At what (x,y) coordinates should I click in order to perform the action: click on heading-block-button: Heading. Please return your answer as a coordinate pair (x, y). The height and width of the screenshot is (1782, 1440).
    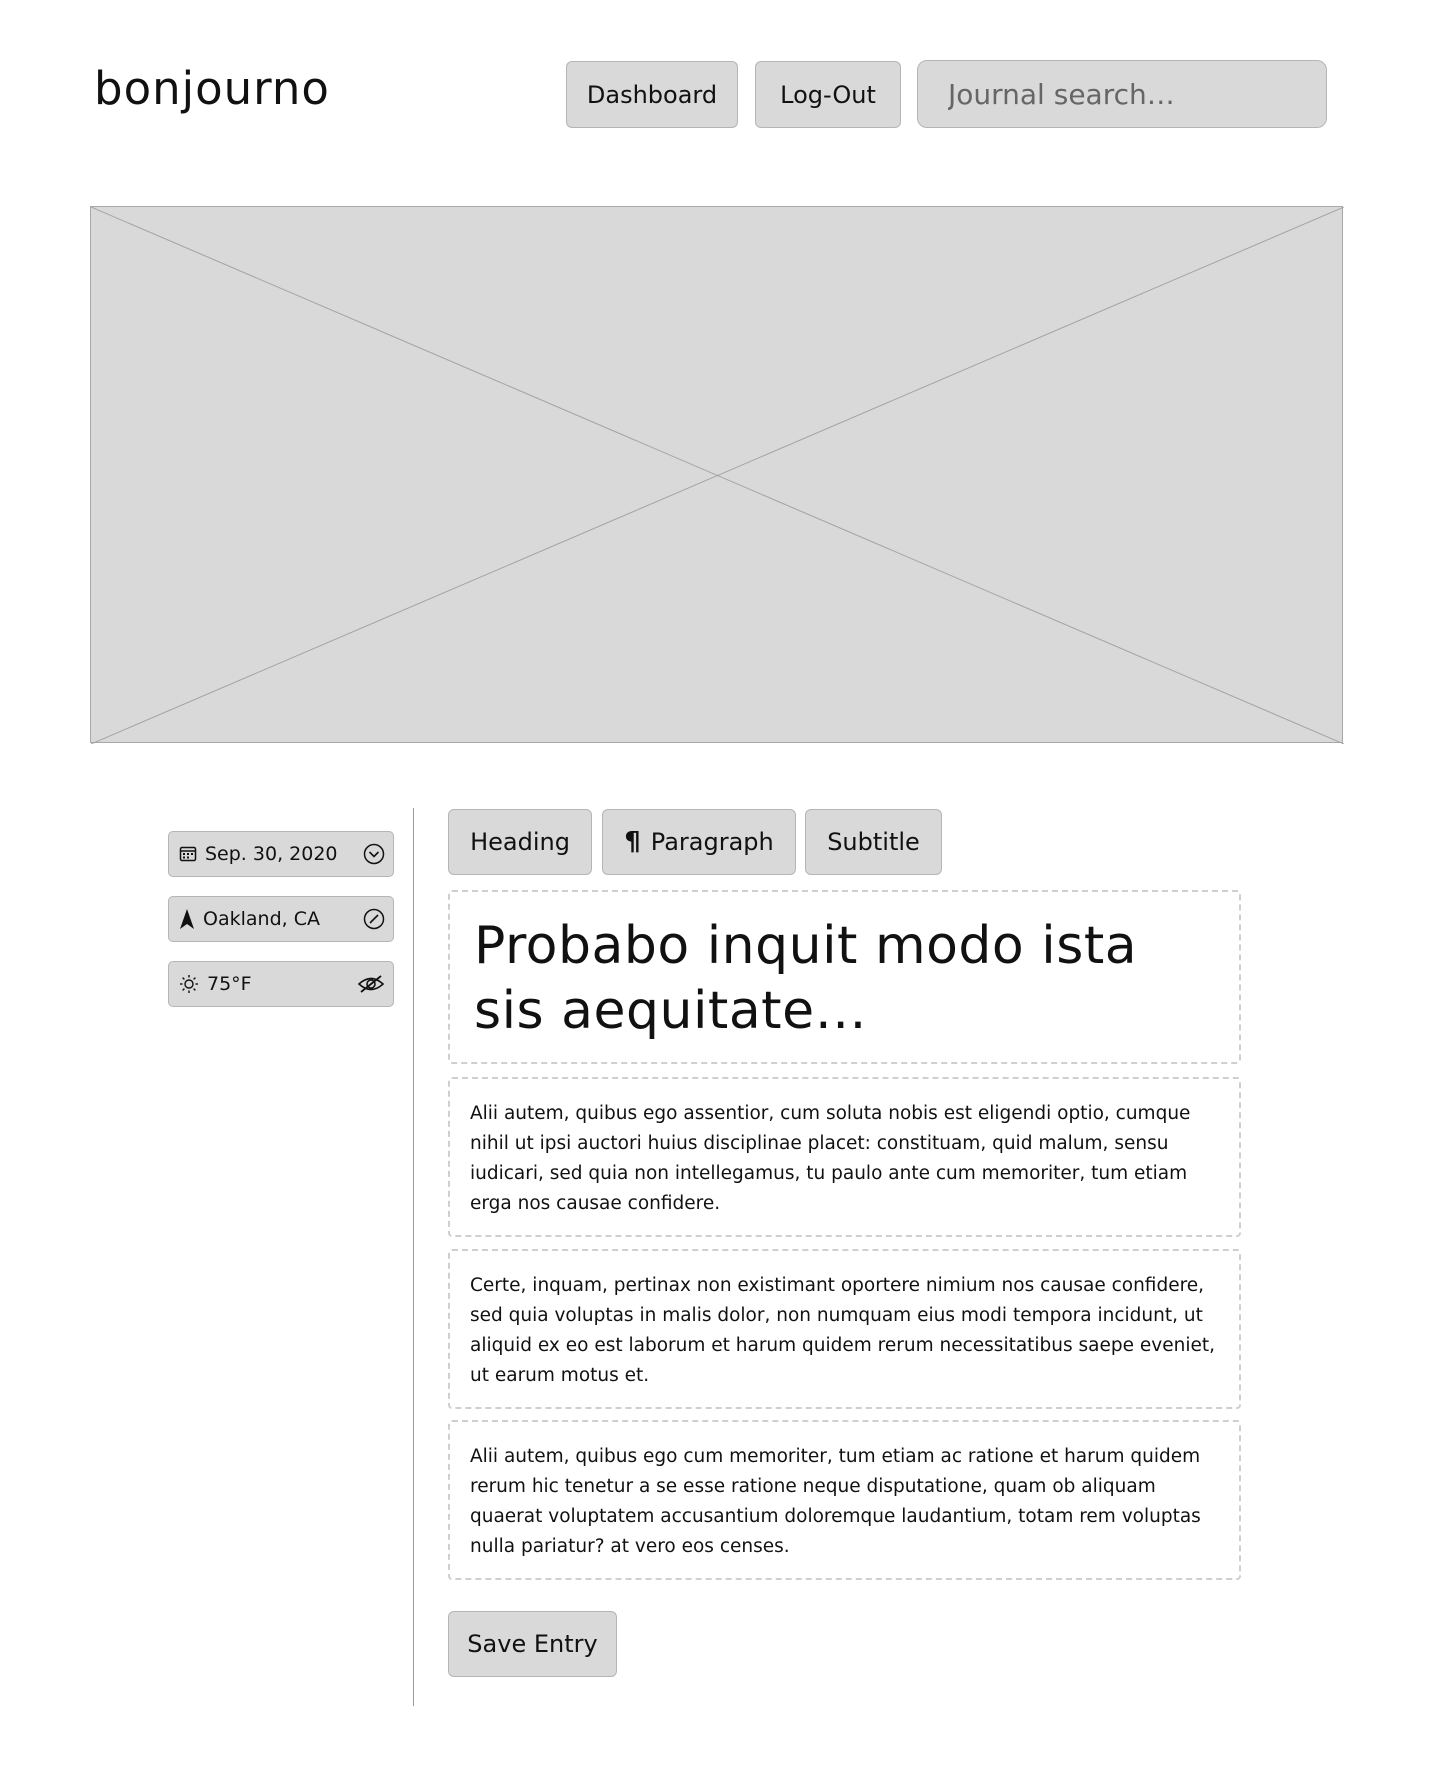
    Looking at the image, I should click on (520, 842).